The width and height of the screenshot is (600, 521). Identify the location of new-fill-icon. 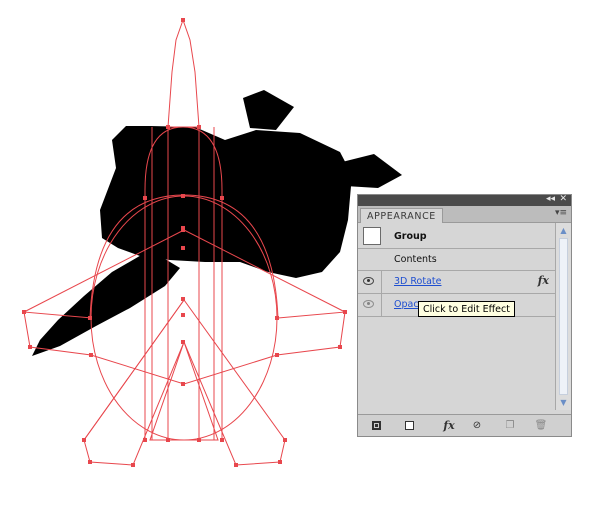
(410, 425).